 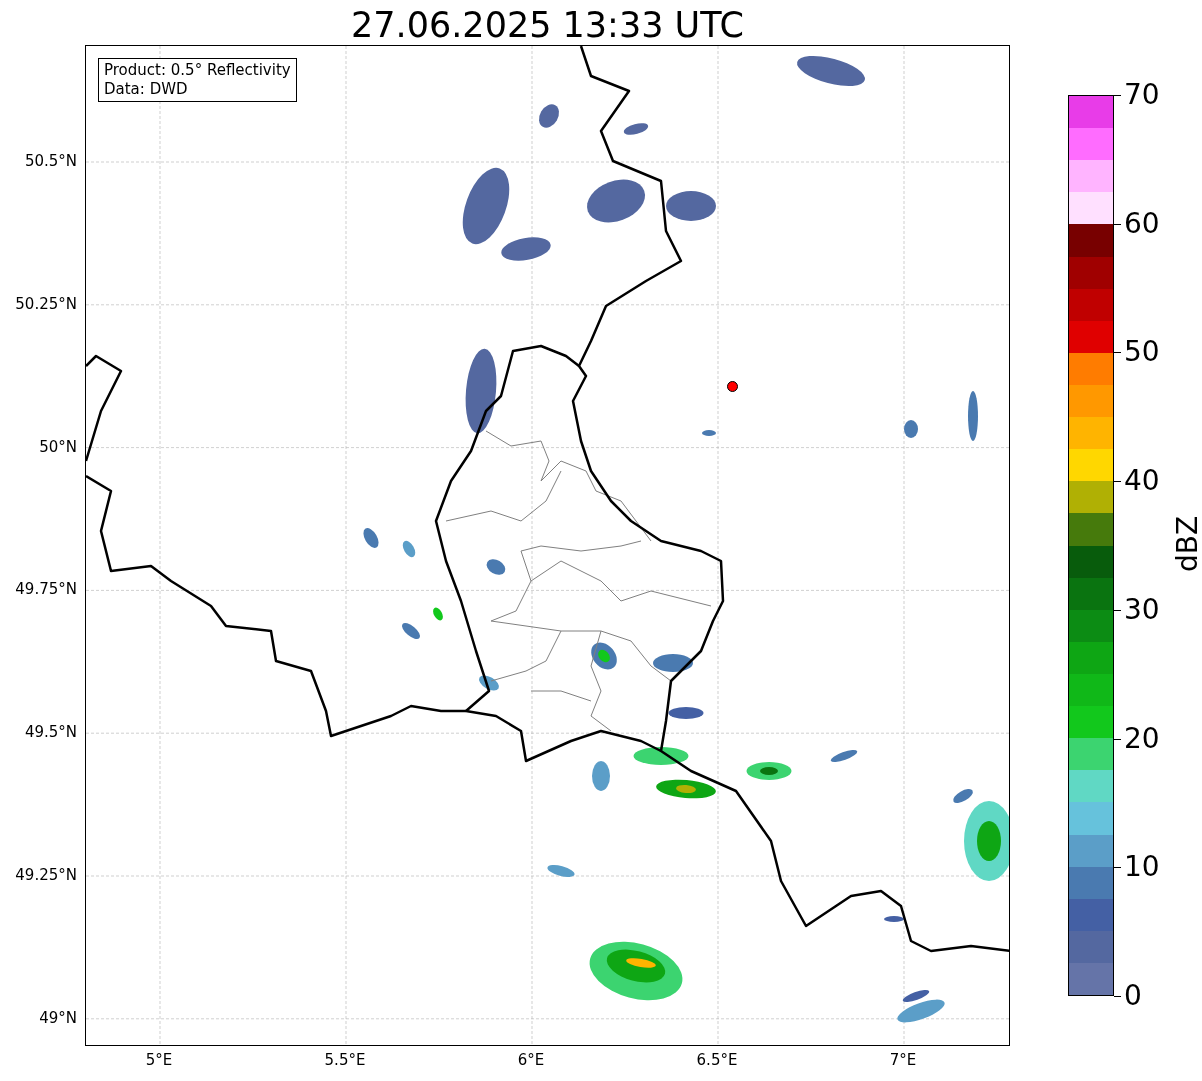 I want to click on axis-tick-label: 49°N, so click(x=58, y=1017).